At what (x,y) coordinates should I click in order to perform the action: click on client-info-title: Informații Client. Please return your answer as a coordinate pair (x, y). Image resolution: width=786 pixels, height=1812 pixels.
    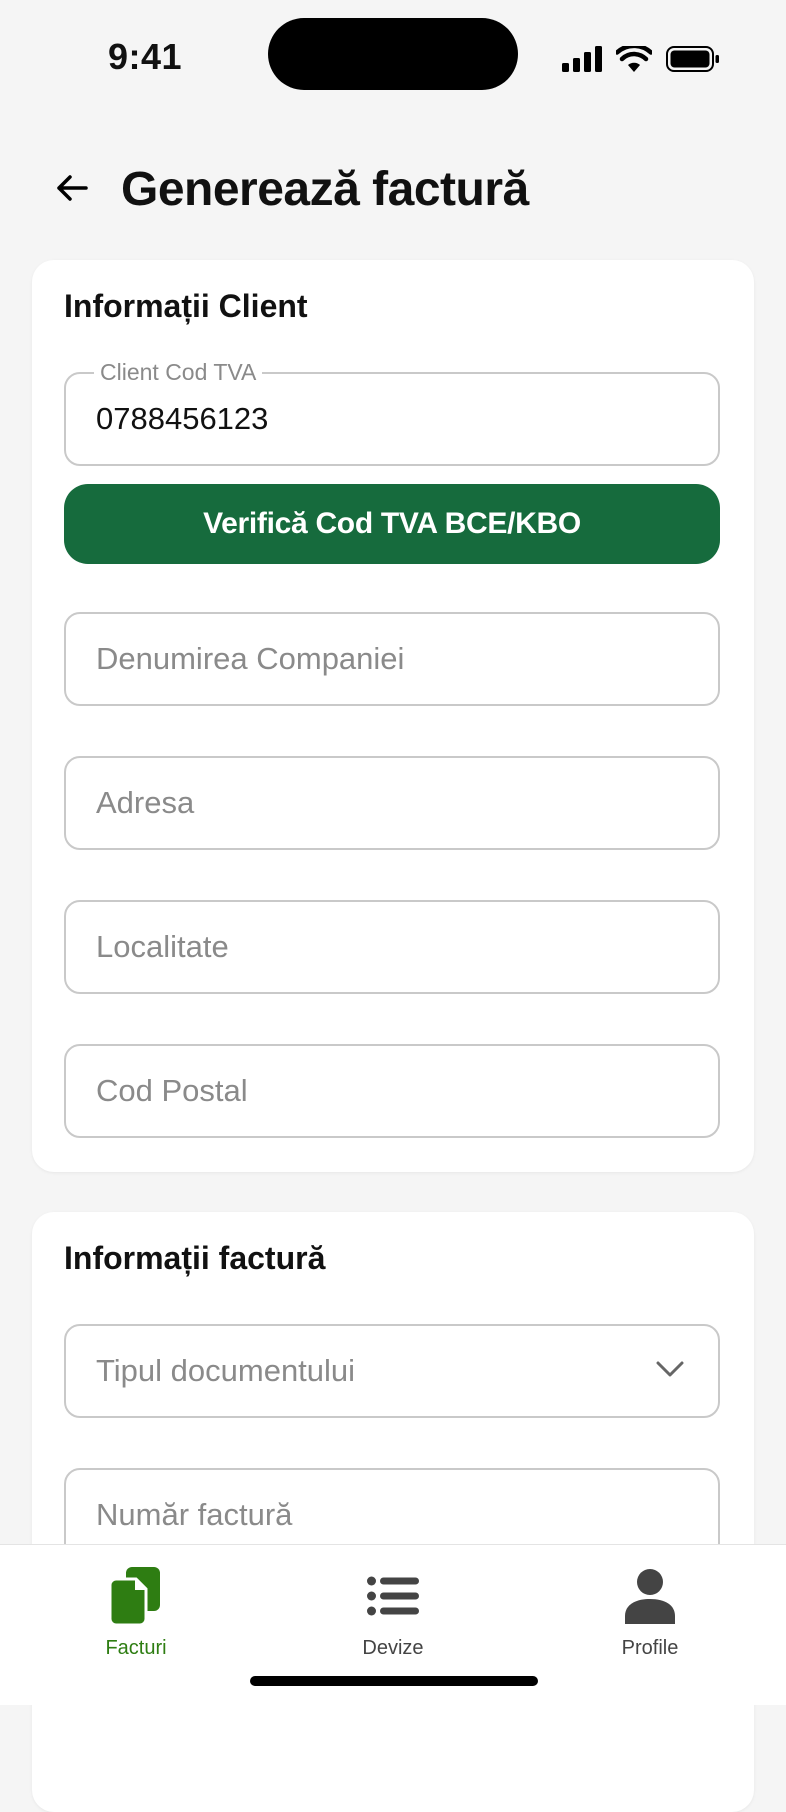
    Looking at the image, I should click on (186, 306).